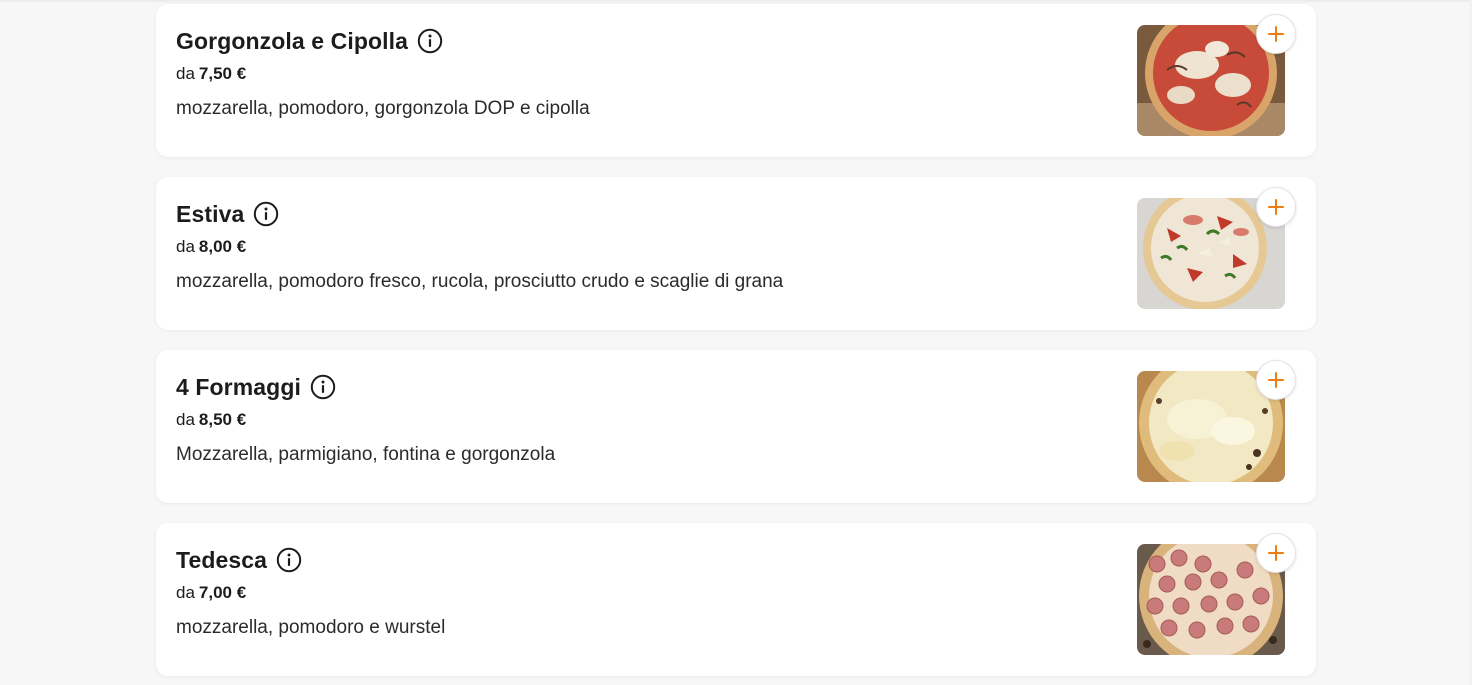 This screenshot has width=1472, height=685. What do you see at coordinates (222, 592) in the screenshot?
I see `menu-item-price: 7,00 €` at bounding box center [222, 592].